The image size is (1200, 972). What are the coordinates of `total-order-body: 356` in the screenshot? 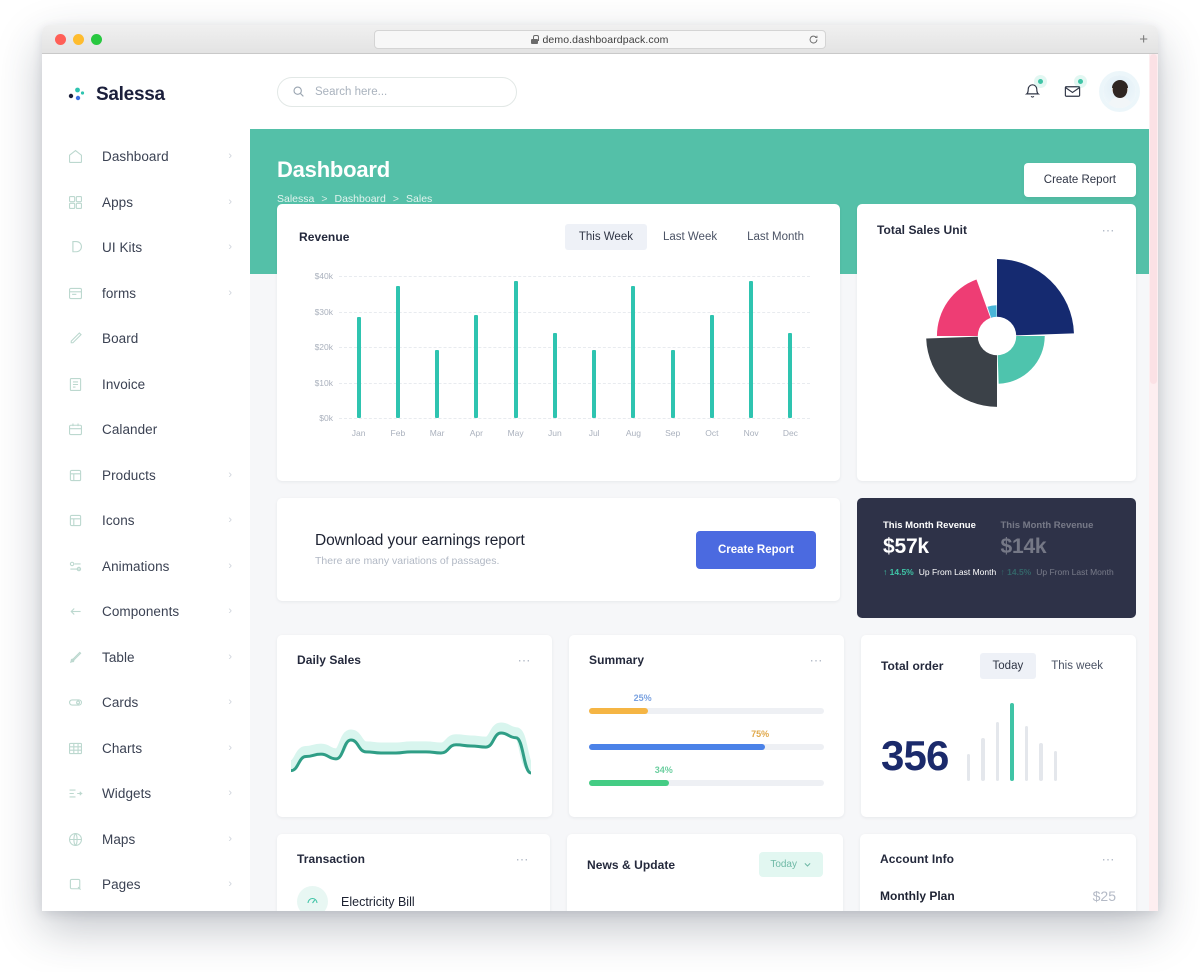 It's located at (998, 741).